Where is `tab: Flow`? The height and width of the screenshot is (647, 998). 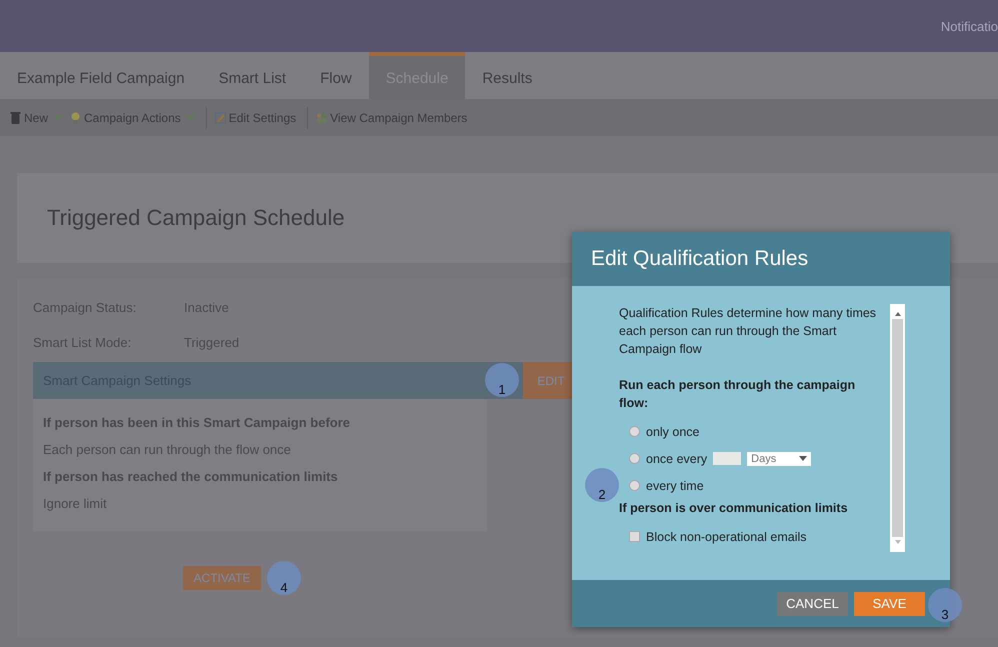
tab: Flow is located at coordinates (336, 75).